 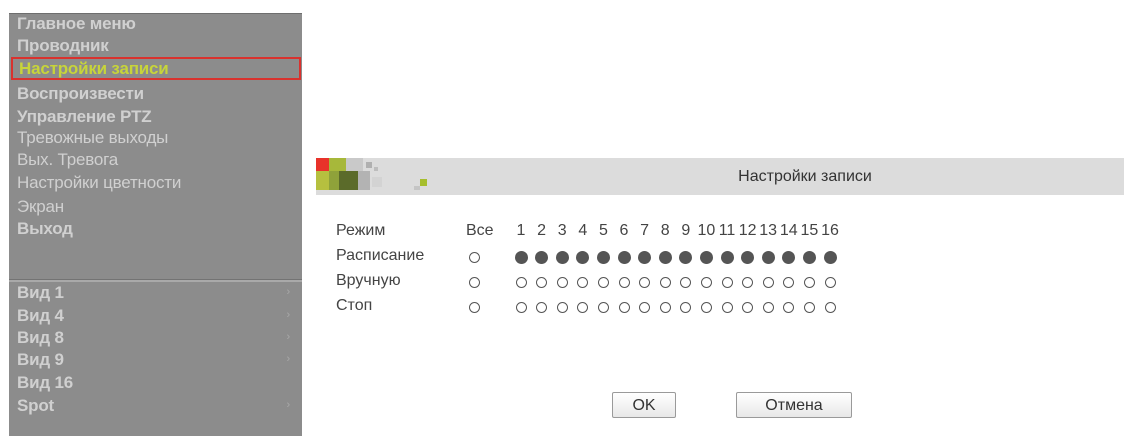 What do you see at coordinates (45, 382) in the screenshot?
I see `menu-item-label: Вид 16` at bounding box center [45, 382].